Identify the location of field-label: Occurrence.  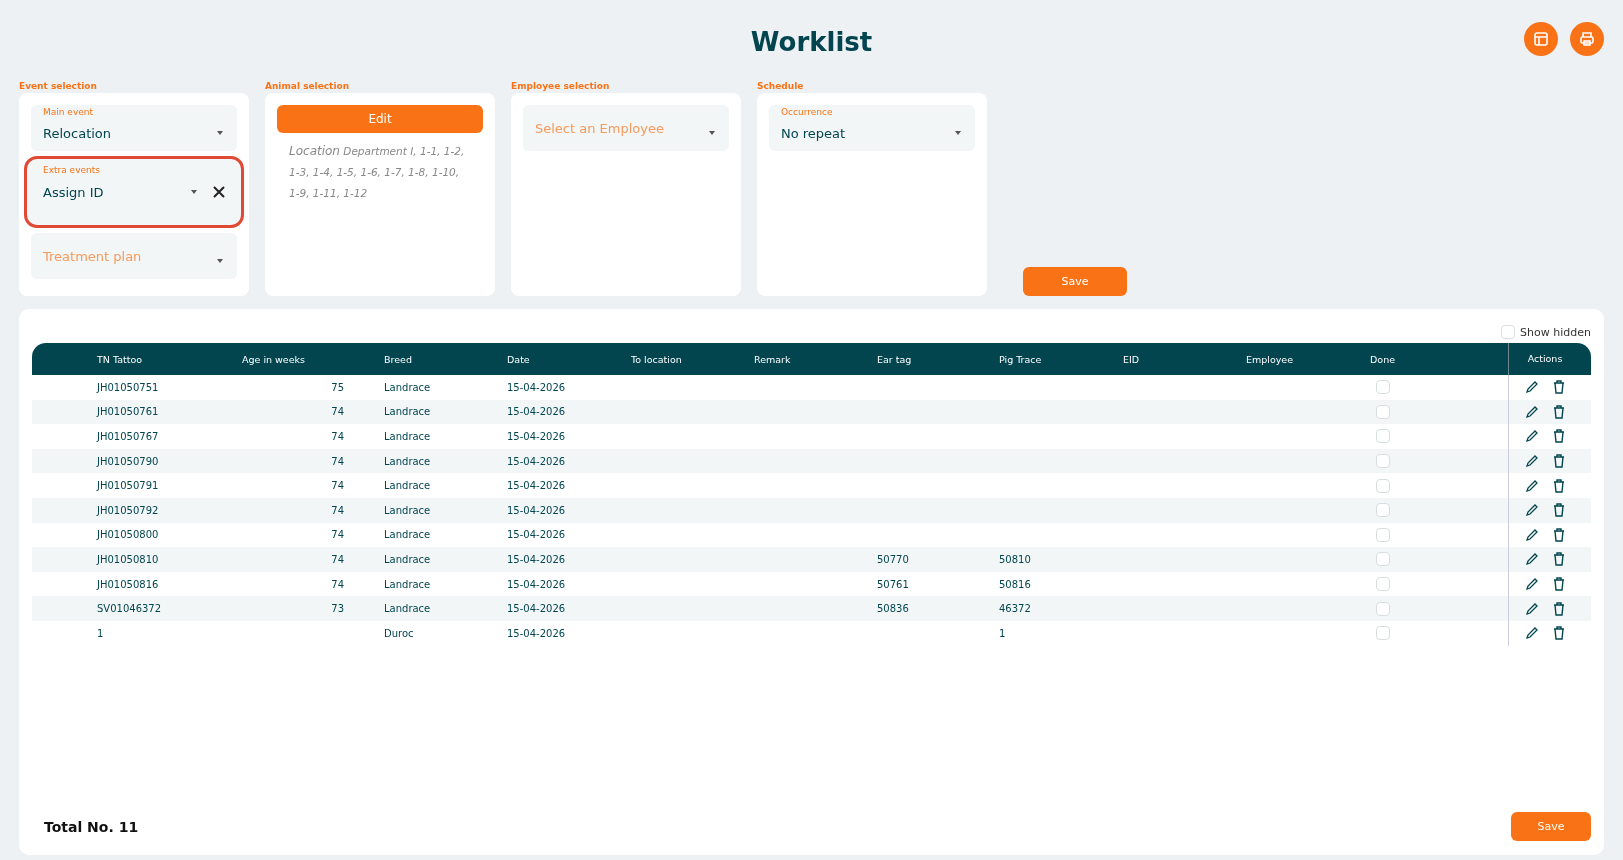
(807, 112).